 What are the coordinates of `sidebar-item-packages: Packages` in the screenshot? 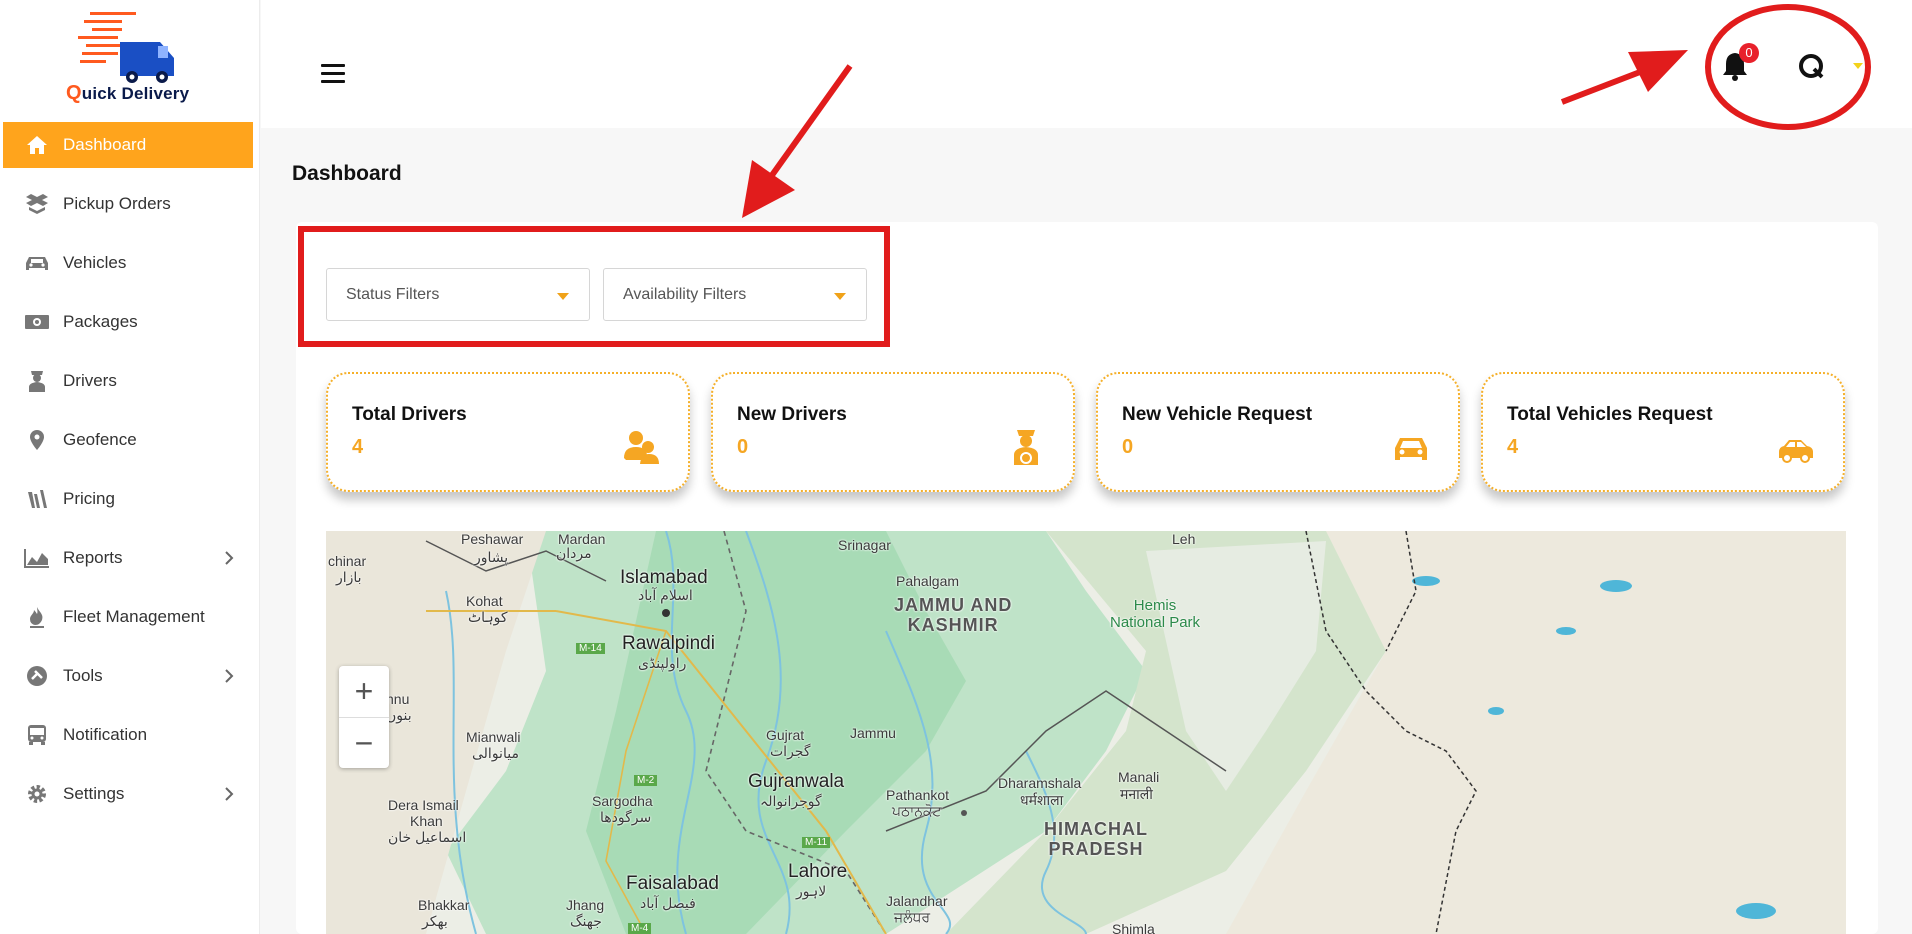 It's located at (128, 322).